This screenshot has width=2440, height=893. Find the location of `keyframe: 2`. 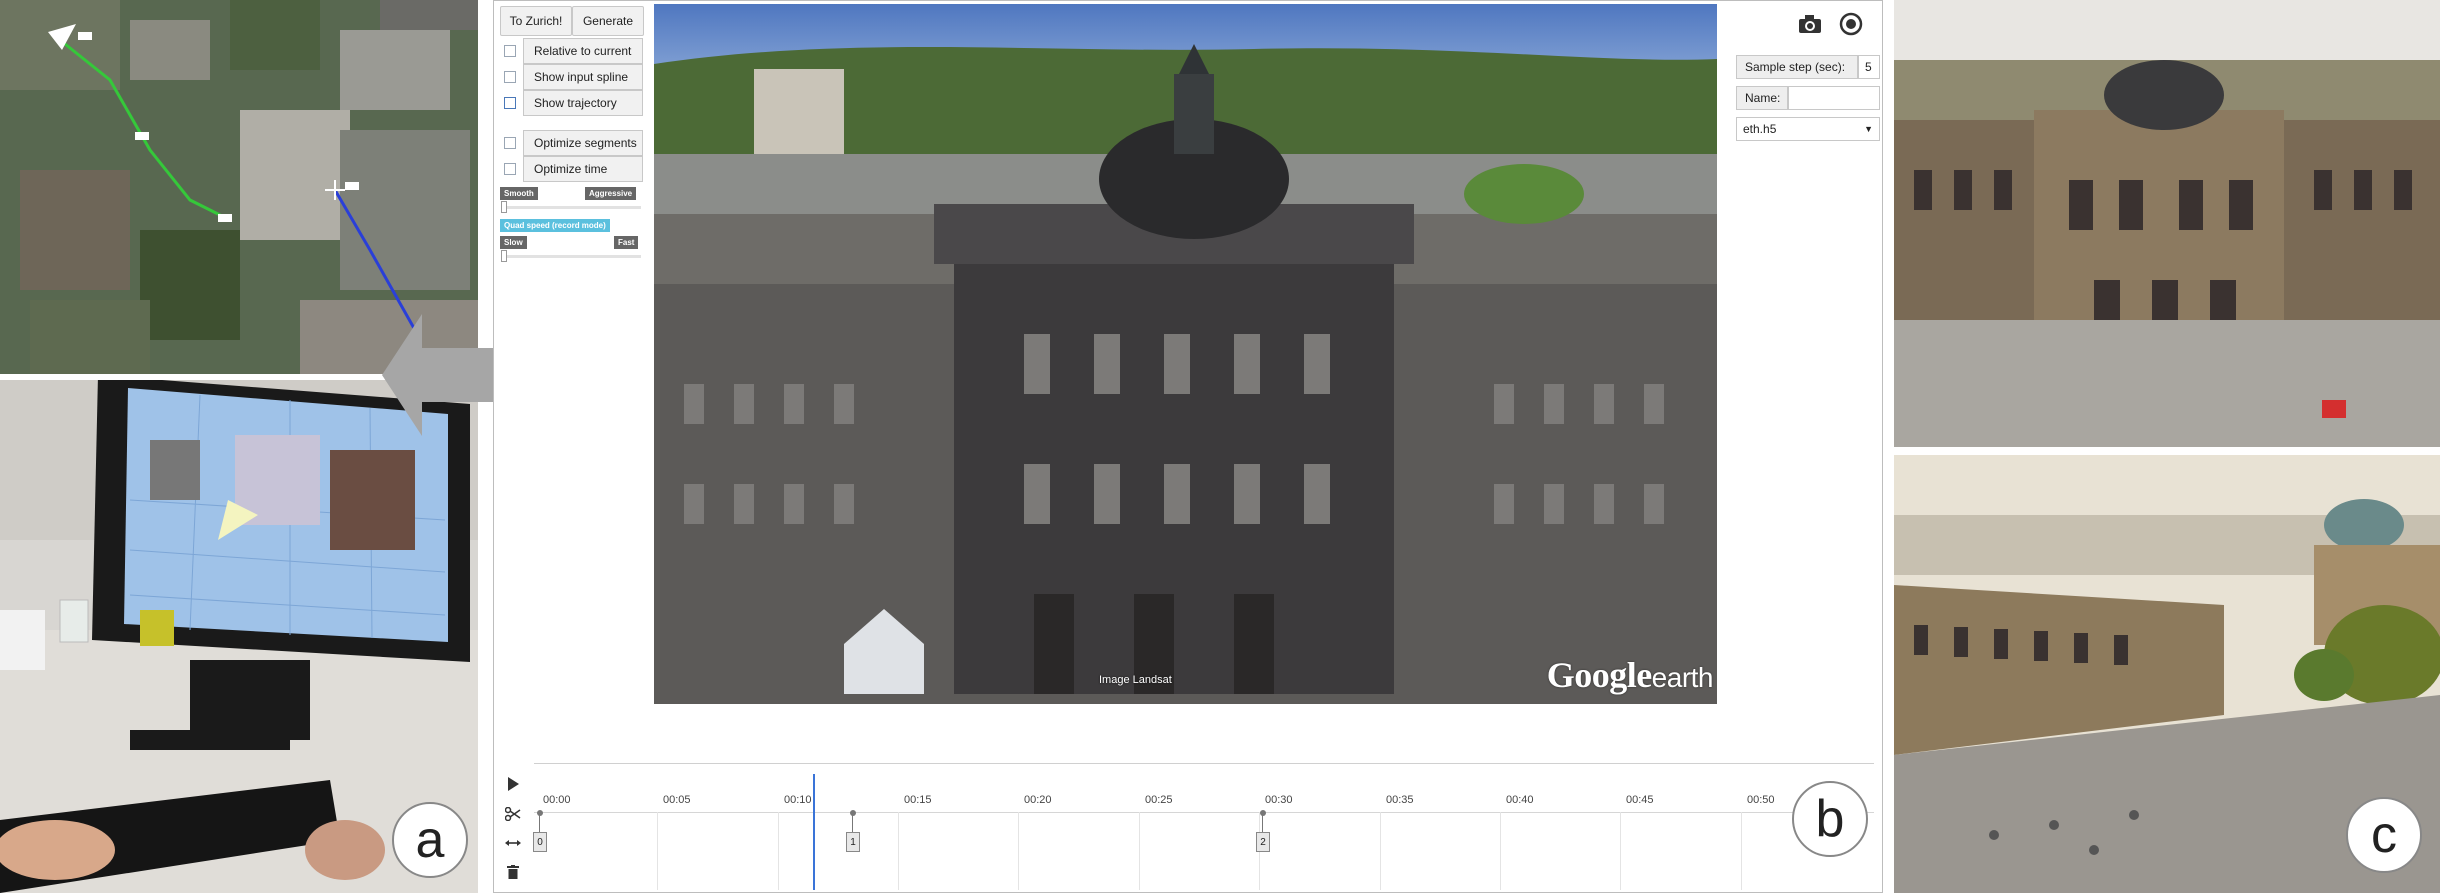

keyframe: 2 is located at coordinates (1263, 842).